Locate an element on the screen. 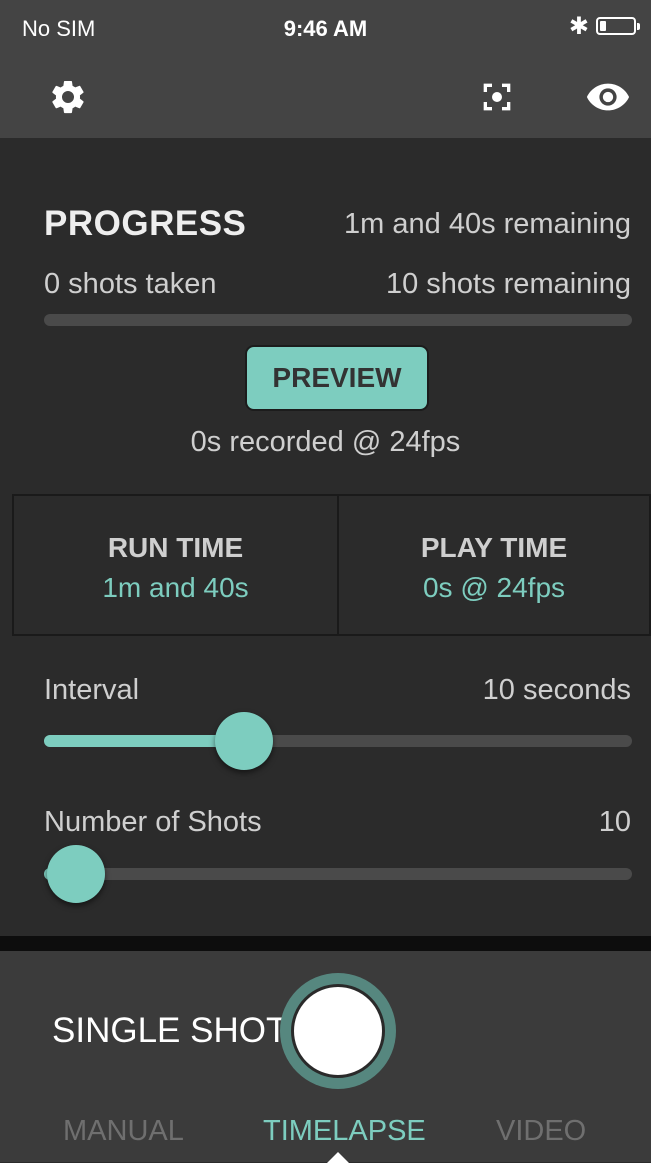  interval-slider-fill is located at coordinates (144, 741).